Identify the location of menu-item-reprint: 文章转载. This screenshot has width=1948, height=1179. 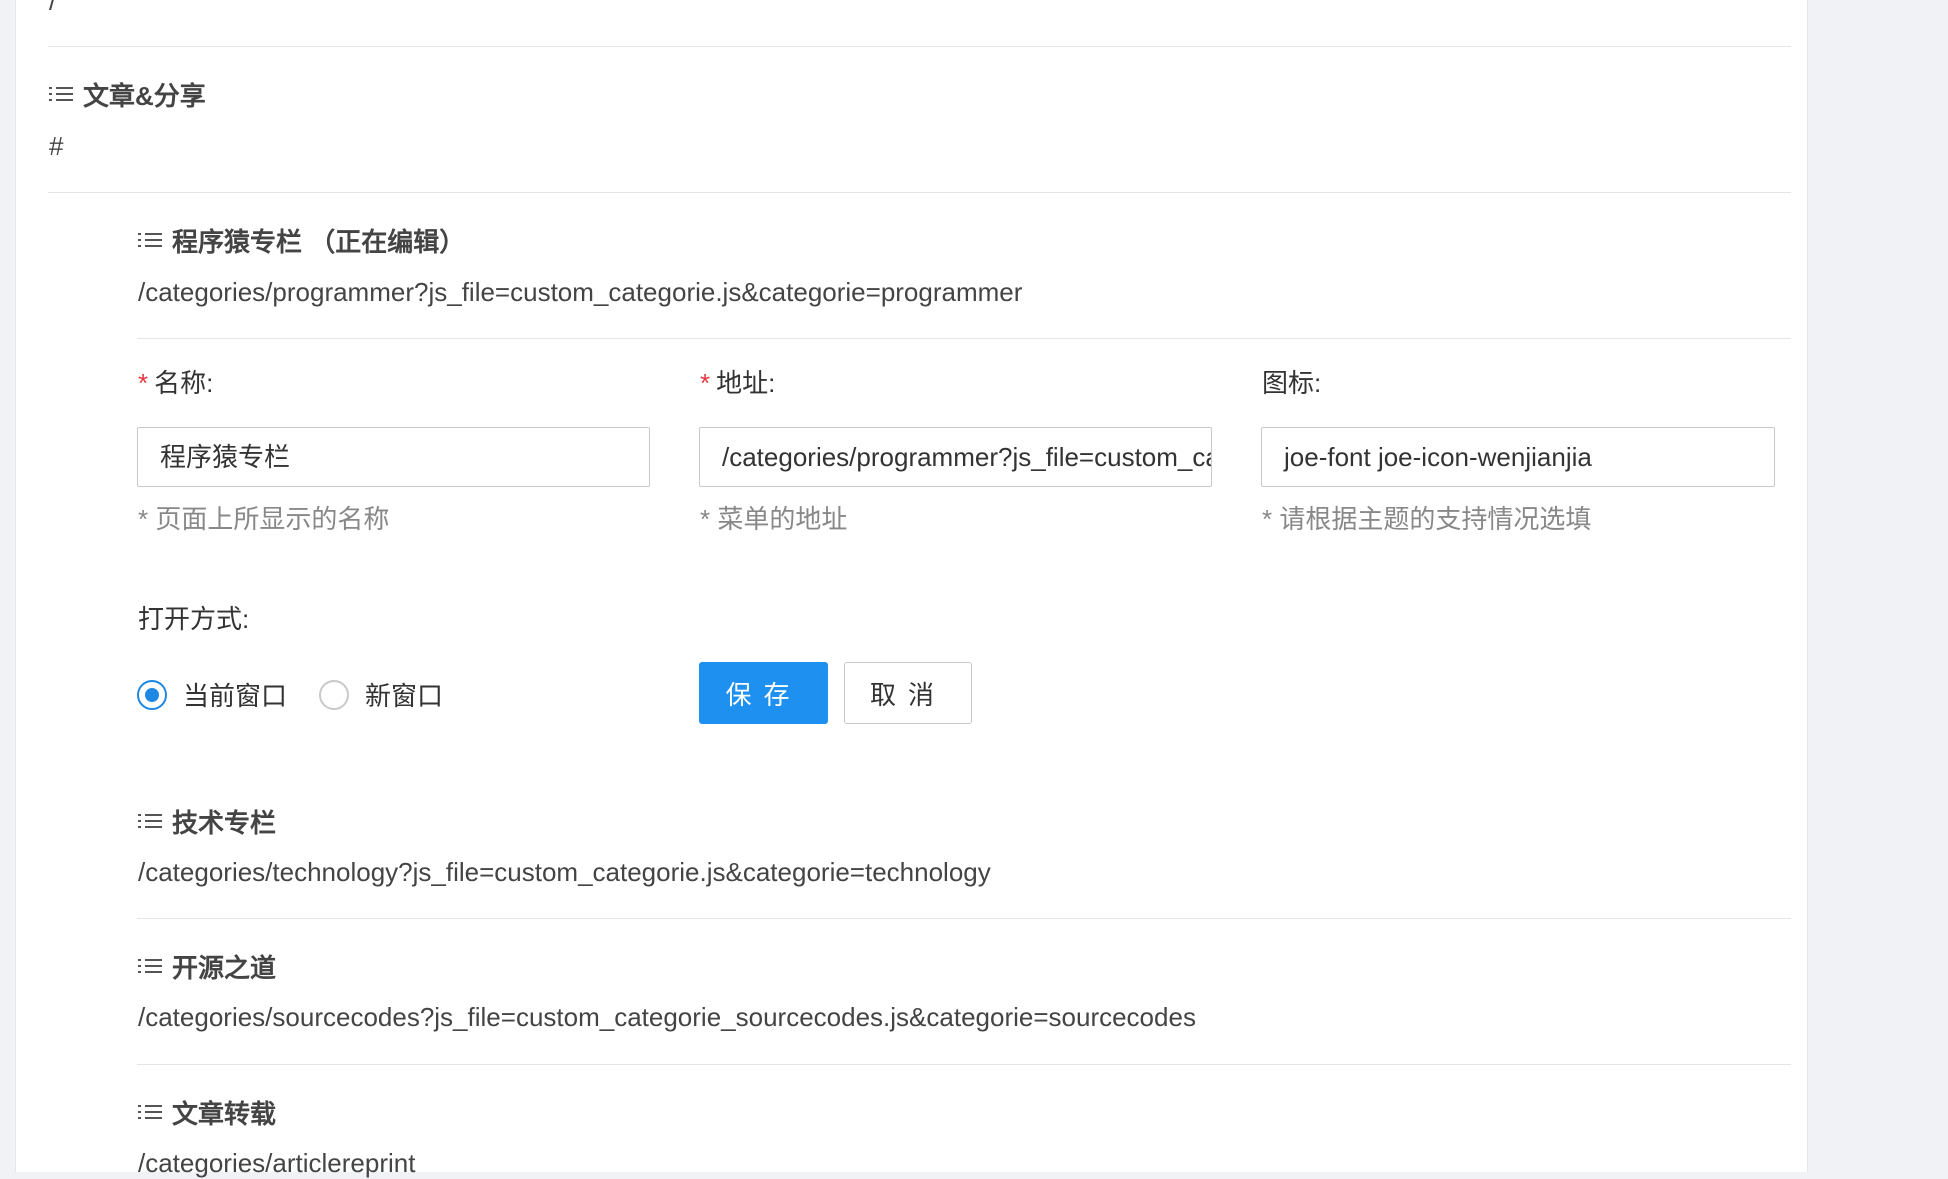
(207, 1112).